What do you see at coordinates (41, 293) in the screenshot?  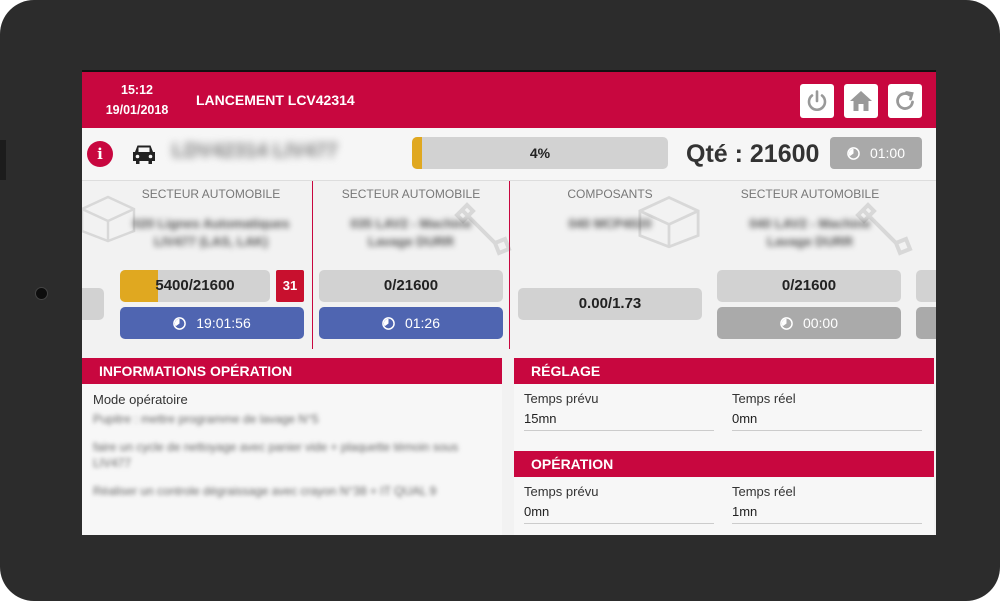 I see `tablet-camera` at bounding box center [41, 293].